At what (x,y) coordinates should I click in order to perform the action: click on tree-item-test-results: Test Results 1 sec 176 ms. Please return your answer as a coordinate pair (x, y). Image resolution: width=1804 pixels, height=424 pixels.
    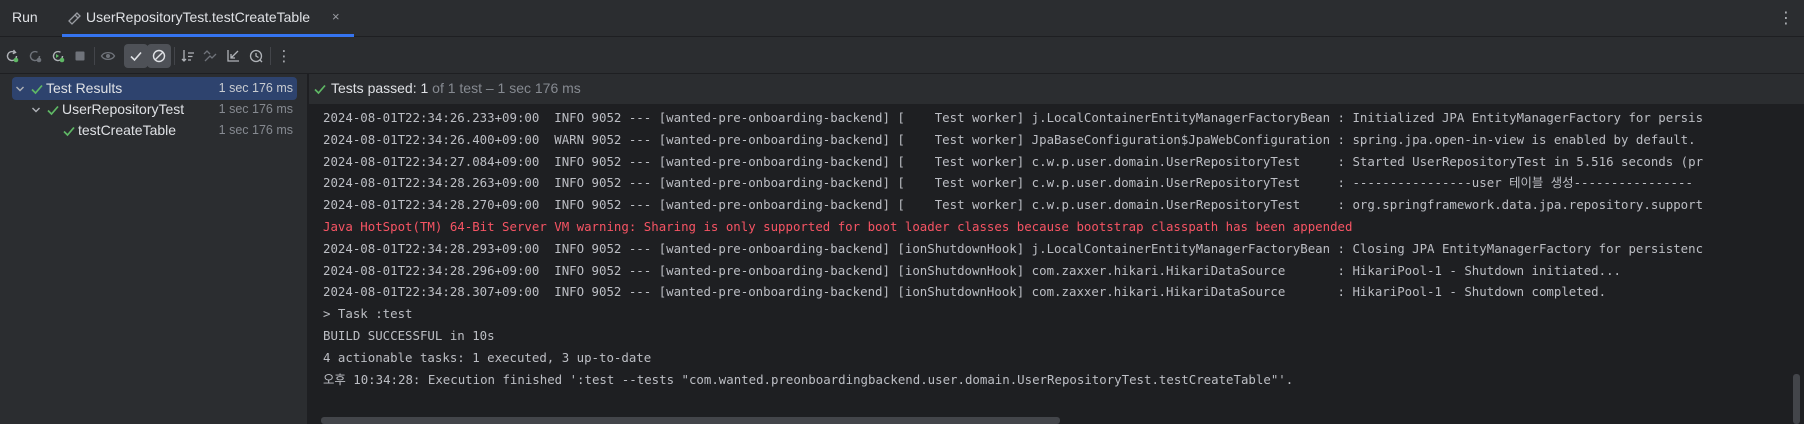
    Looking at the image, I should click on (154, 88).